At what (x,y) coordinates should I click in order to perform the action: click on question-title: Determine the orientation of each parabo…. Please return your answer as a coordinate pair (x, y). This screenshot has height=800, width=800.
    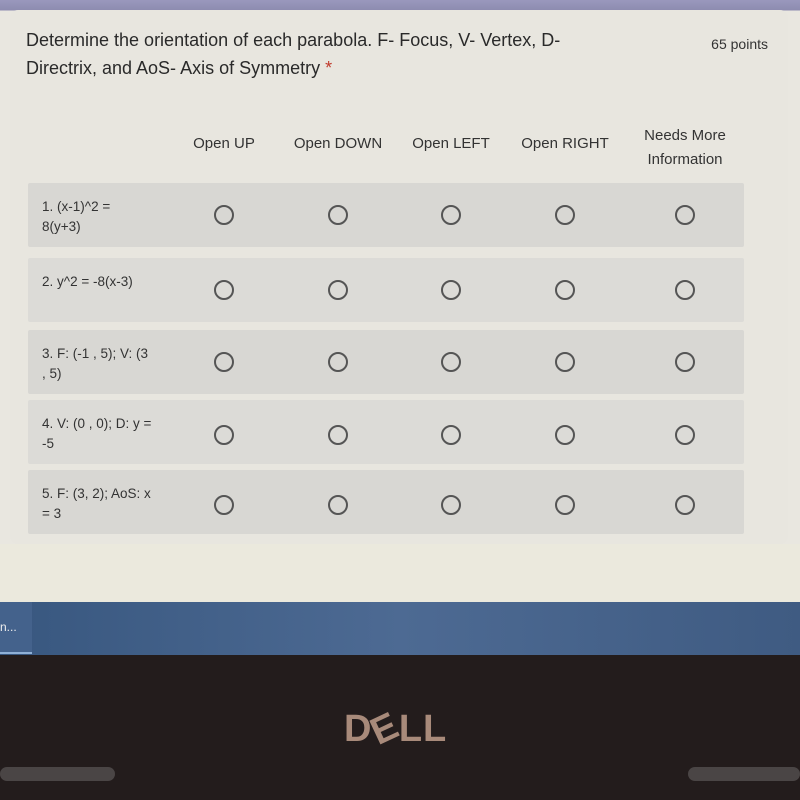
    Looking at the image, I should click on (326, 54).